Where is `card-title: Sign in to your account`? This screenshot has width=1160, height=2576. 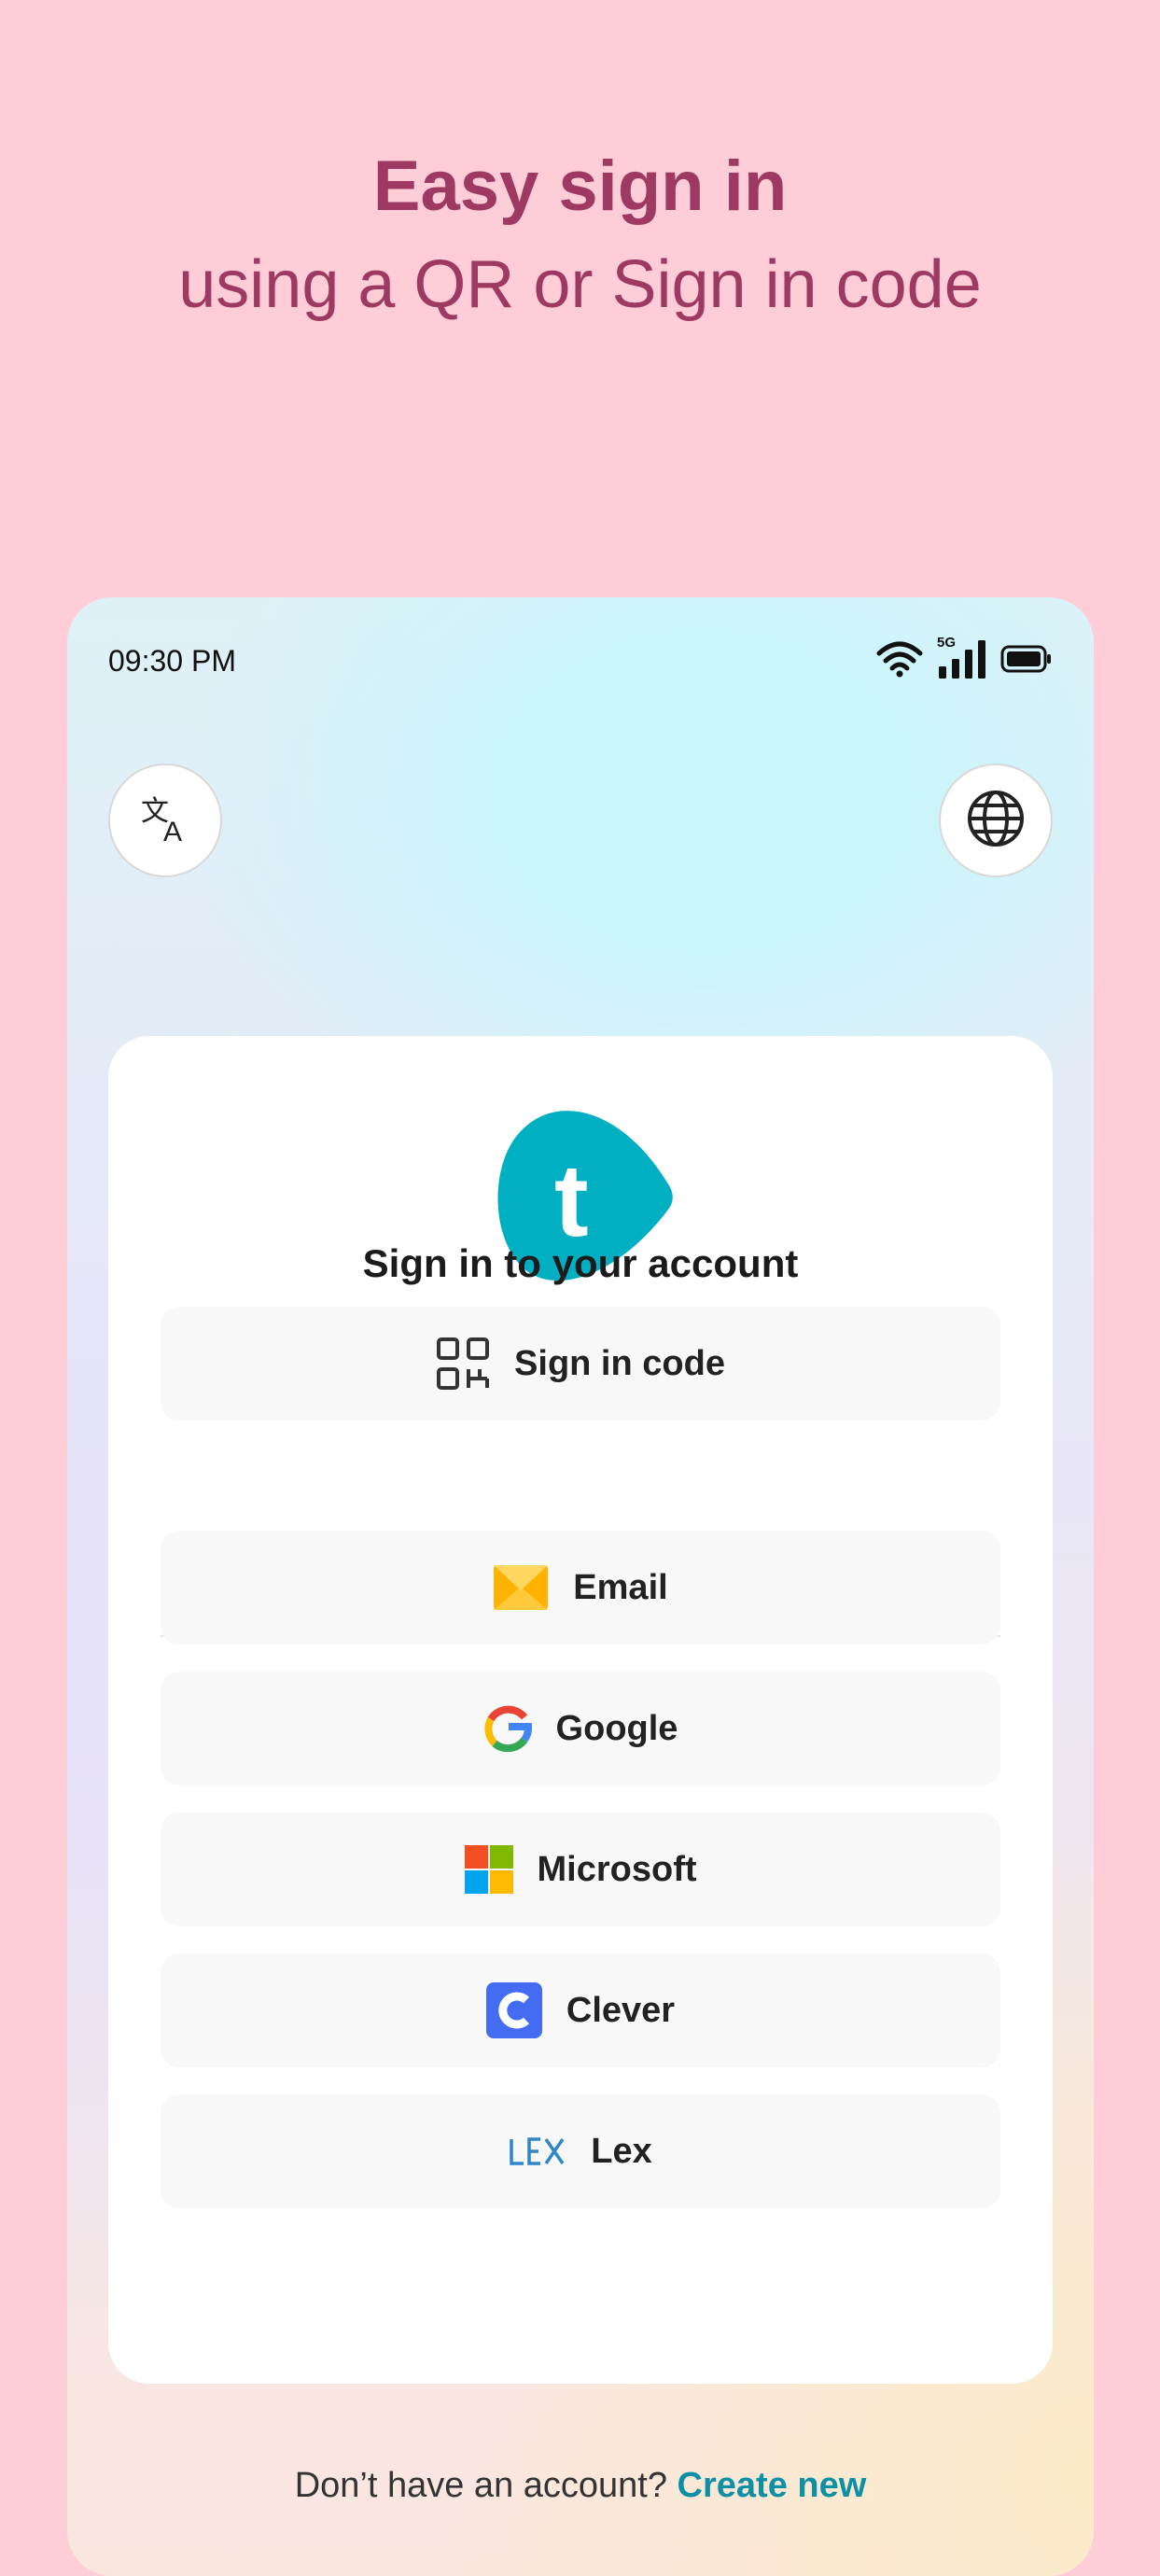
card-title: Sign in to your account is located at coordinates (581, 1263).